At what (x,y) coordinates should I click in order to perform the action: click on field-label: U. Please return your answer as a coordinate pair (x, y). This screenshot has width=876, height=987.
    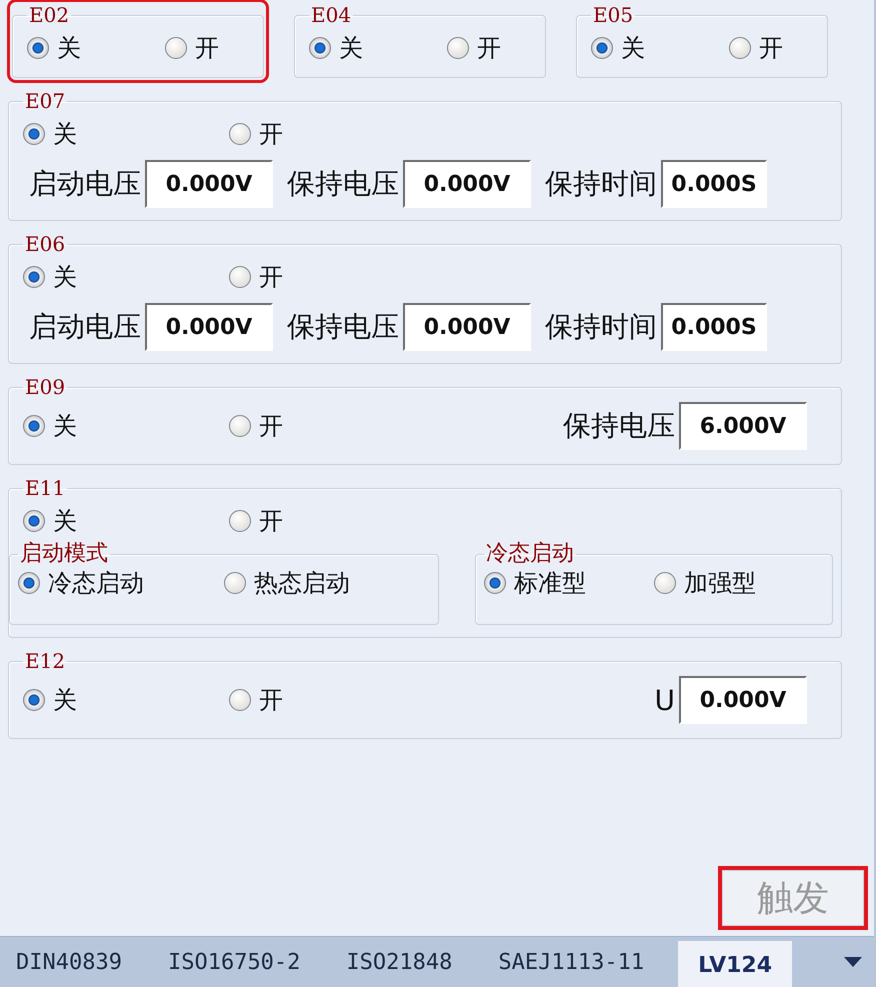
    Looking at the image, I should click on (664, 700).